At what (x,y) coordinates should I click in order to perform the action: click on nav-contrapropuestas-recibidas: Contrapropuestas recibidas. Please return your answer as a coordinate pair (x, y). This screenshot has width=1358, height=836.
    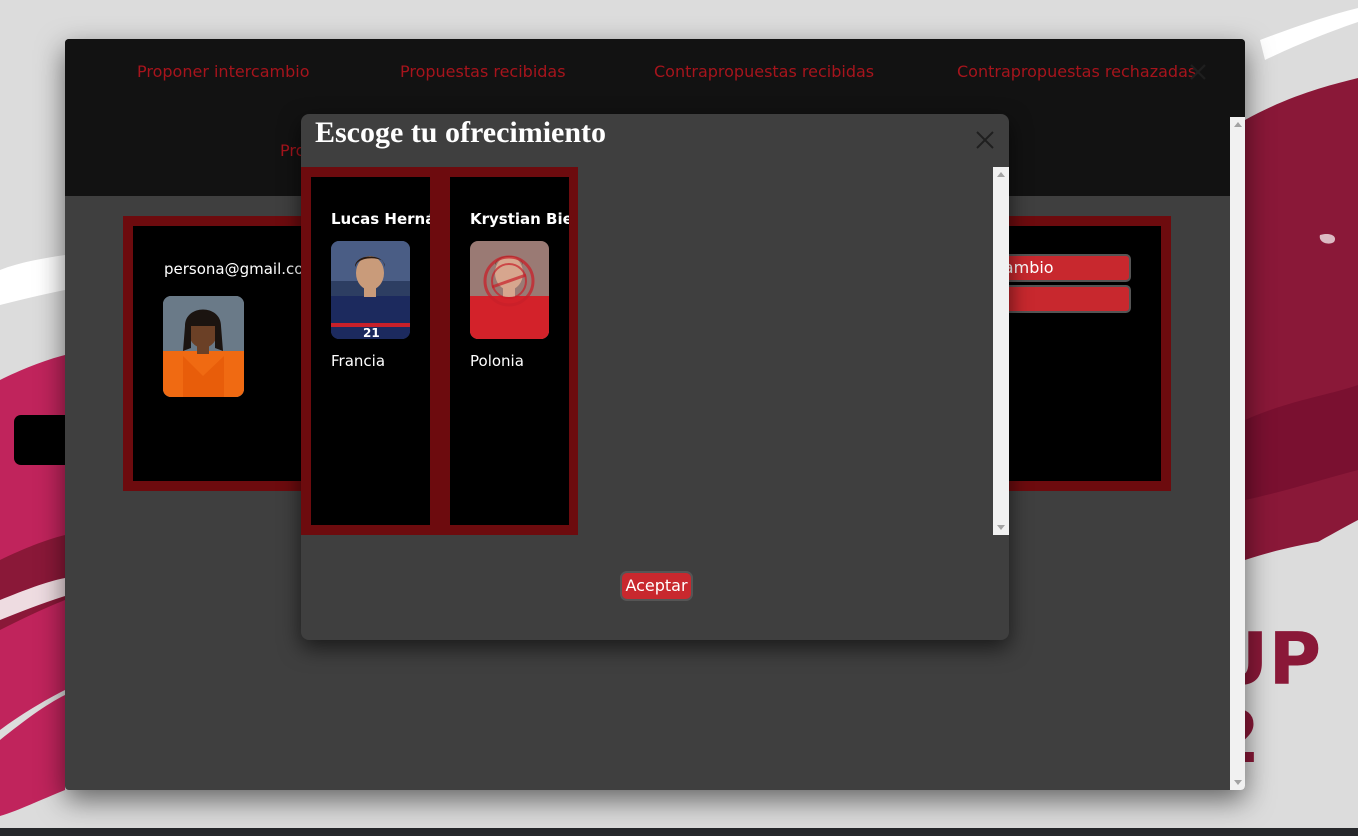
    Looking at the image, I should click on (764, 71).